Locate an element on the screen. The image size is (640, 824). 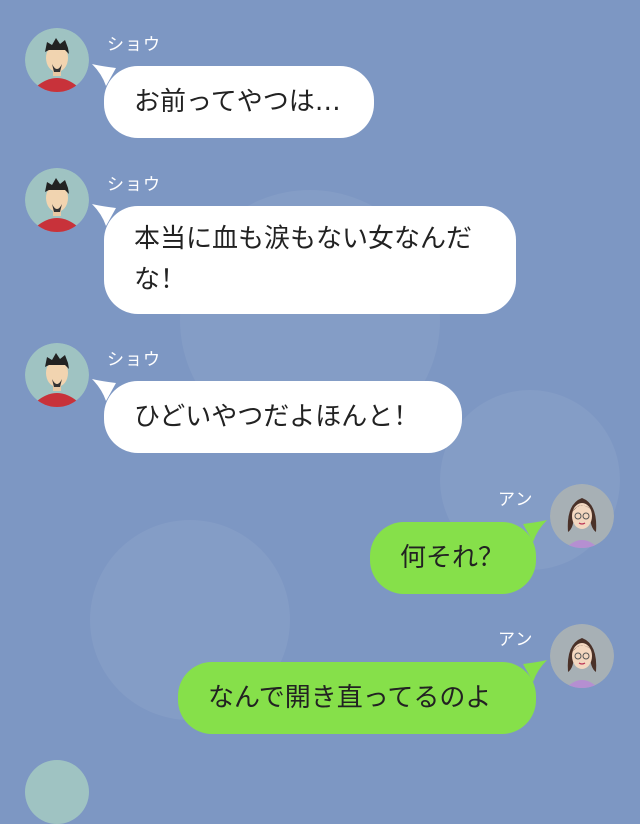
message-bubble: 本当に血も涙もない女なんだな！ is located at coordinates (310, 260).